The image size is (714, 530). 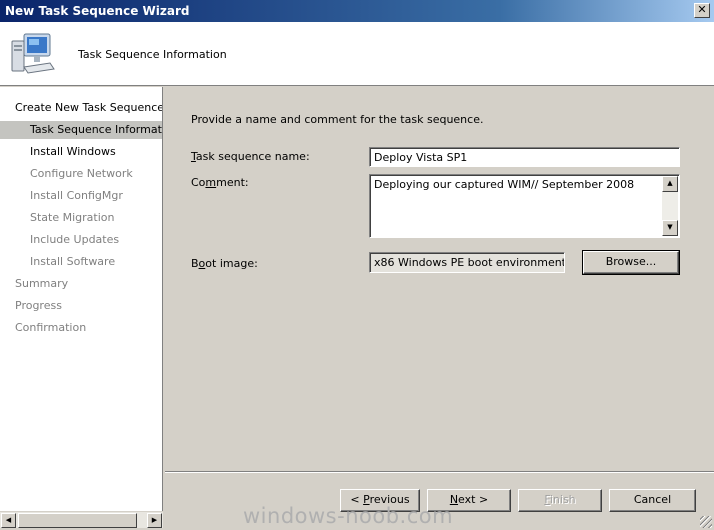 I want to click on arrow-up-icon: ▲, so click(x=670, y=183).